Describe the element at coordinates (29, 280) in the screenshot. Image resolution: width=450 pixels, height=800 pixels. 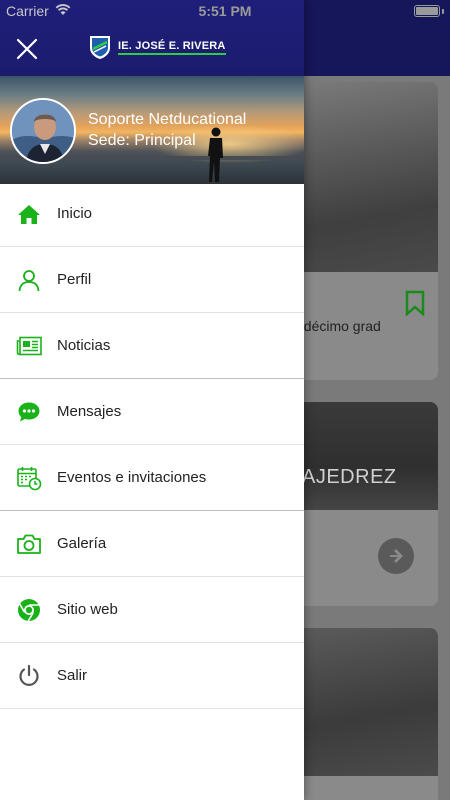
I see `user-icon` at that location.